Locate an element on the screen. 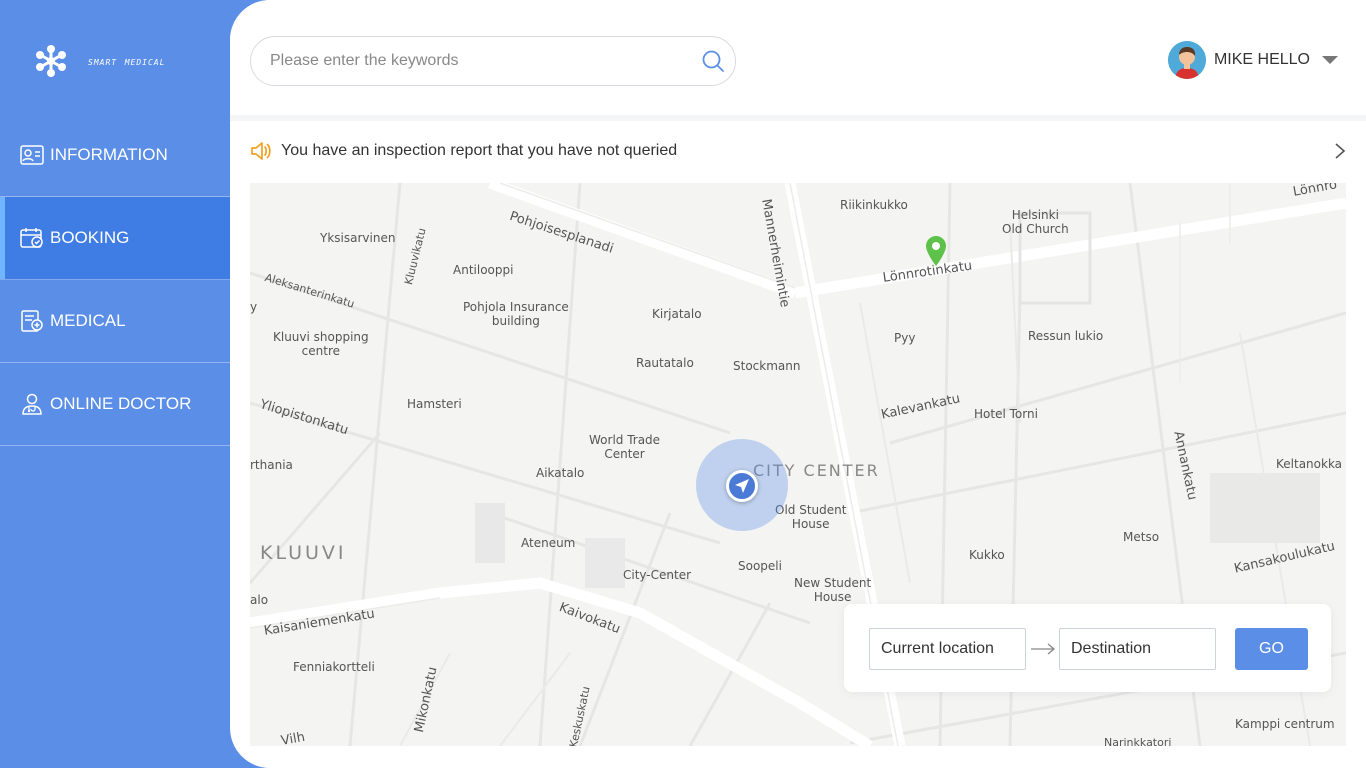 This screenshot has height=768, width=1366. map-label: alo is located at coordinates (259, 600).